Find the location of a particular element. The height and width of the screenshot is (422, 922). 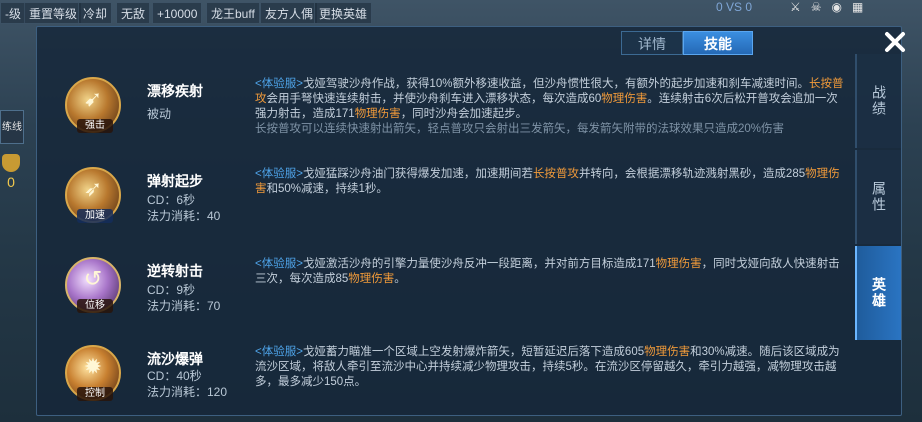

hud-reset-level-button: 重置等级 is located at coordinates (53, 13).